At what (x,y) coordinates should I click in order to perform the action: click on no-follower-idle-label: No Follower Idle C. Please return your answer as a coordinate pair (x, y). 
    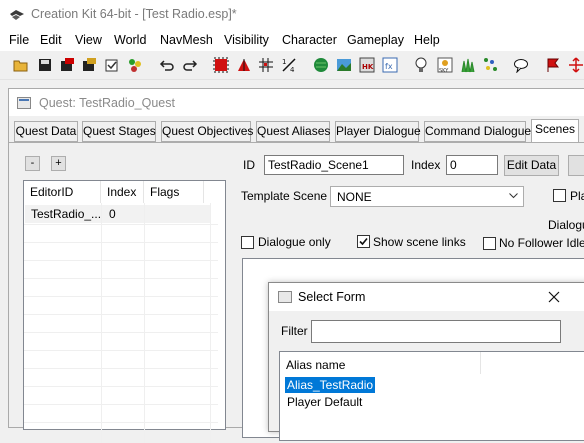
    Looking at the image, I should click on (541, 243).